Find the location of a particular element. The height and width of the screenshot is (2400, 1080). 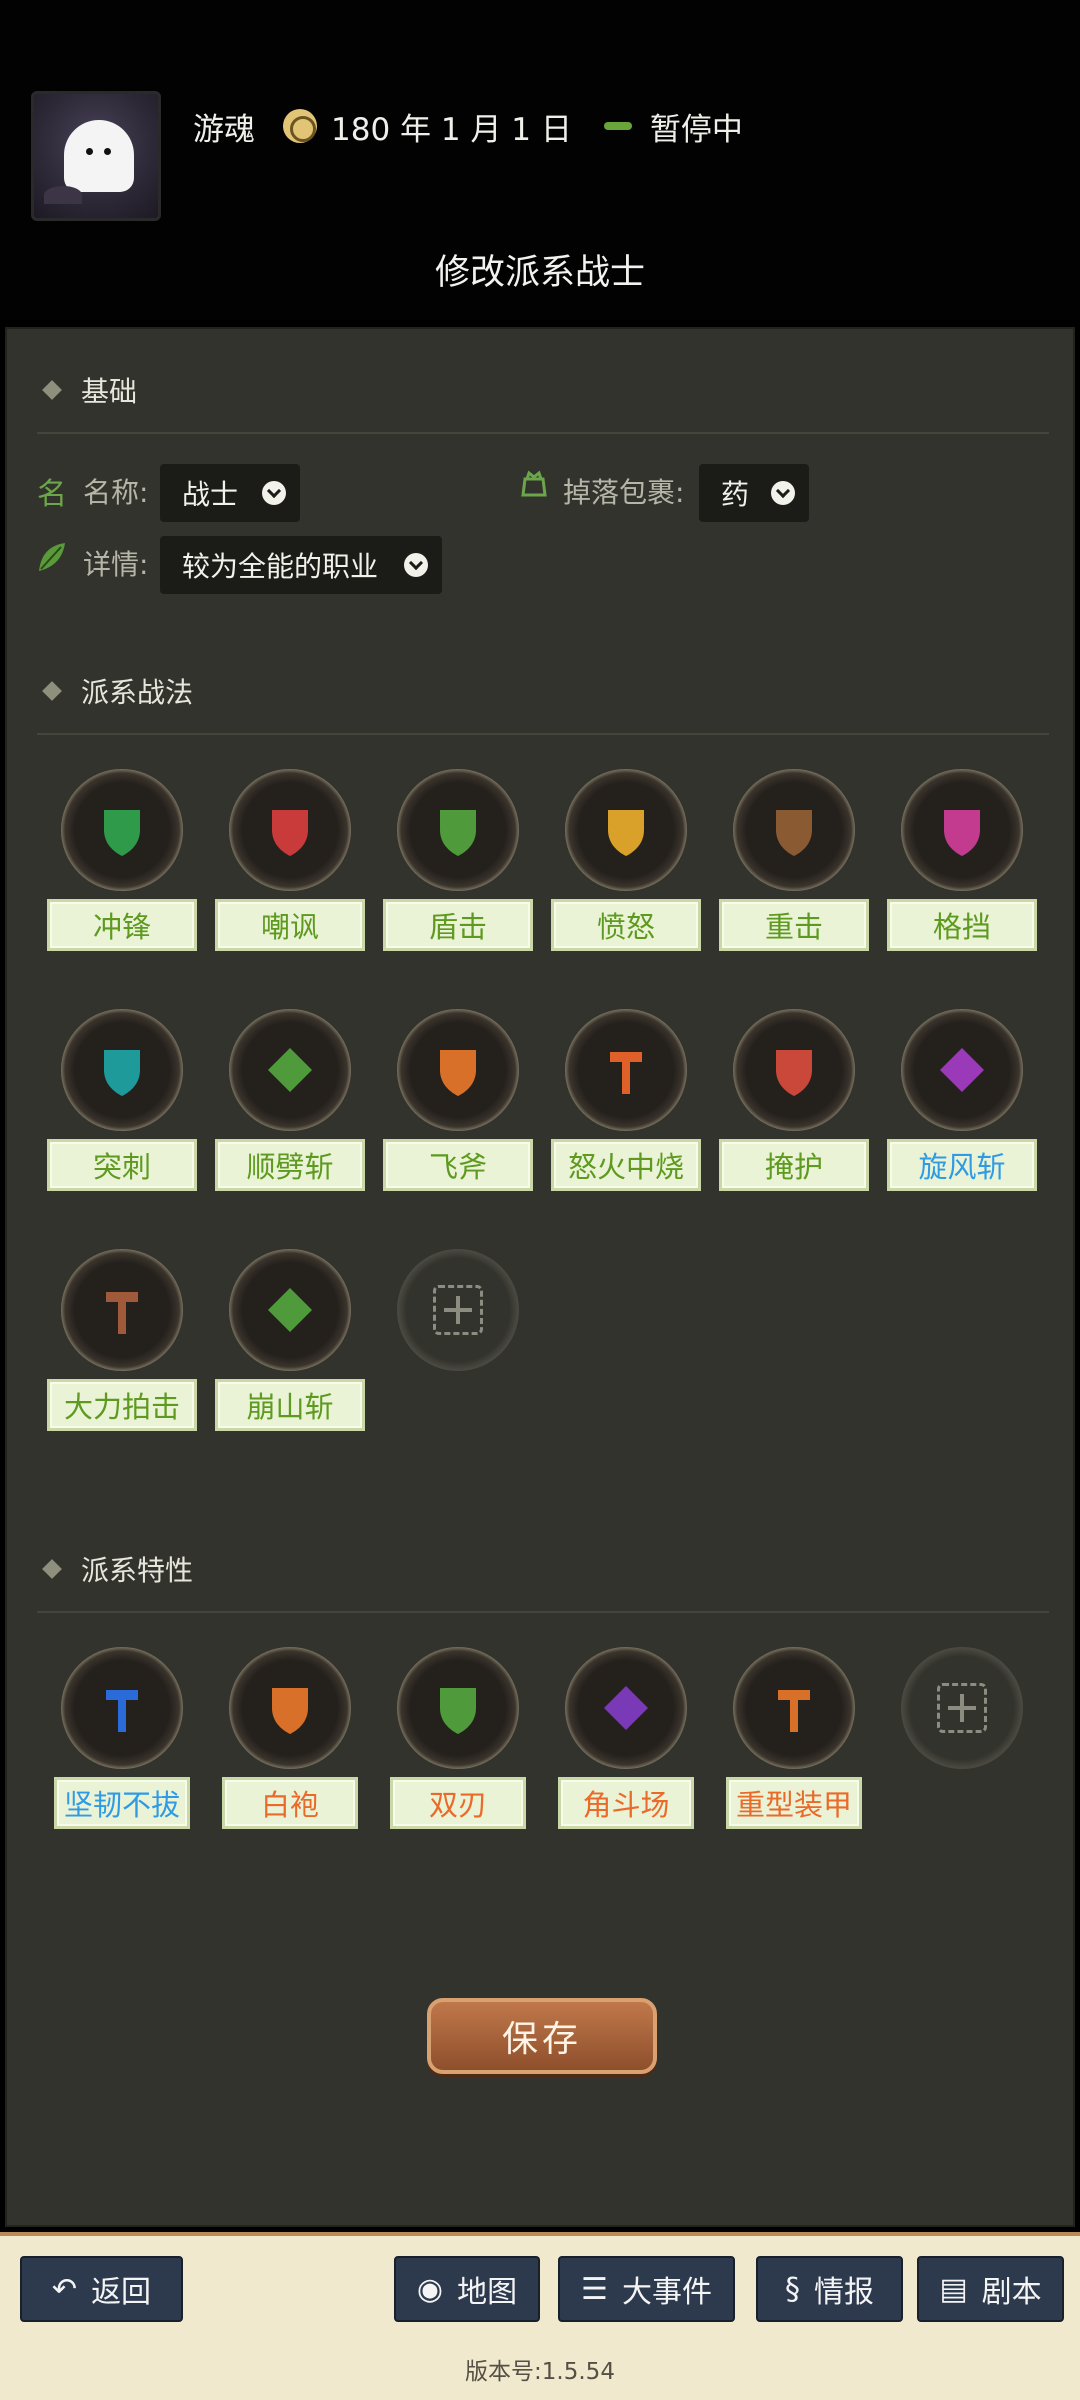

compass-icon: ◉ is located at coordinates (430, 2289).